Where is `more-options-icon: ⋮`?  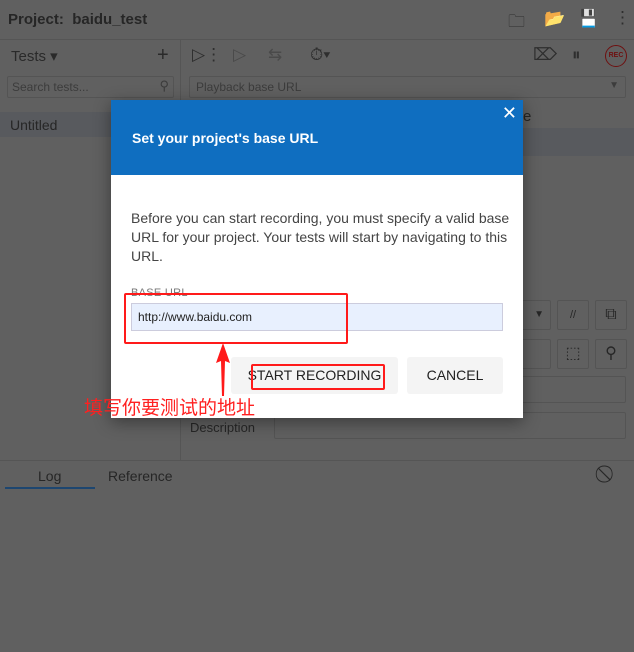
more-options-icon: ⋮ is located at coordinates (622, 18).